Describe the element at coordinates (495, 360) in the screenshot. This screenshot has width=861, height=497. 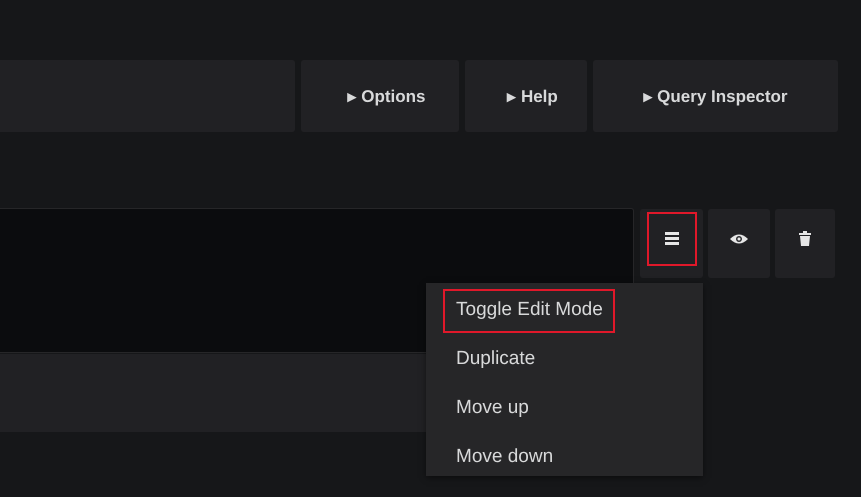
I see `menu-item: Duplicate` at that location.